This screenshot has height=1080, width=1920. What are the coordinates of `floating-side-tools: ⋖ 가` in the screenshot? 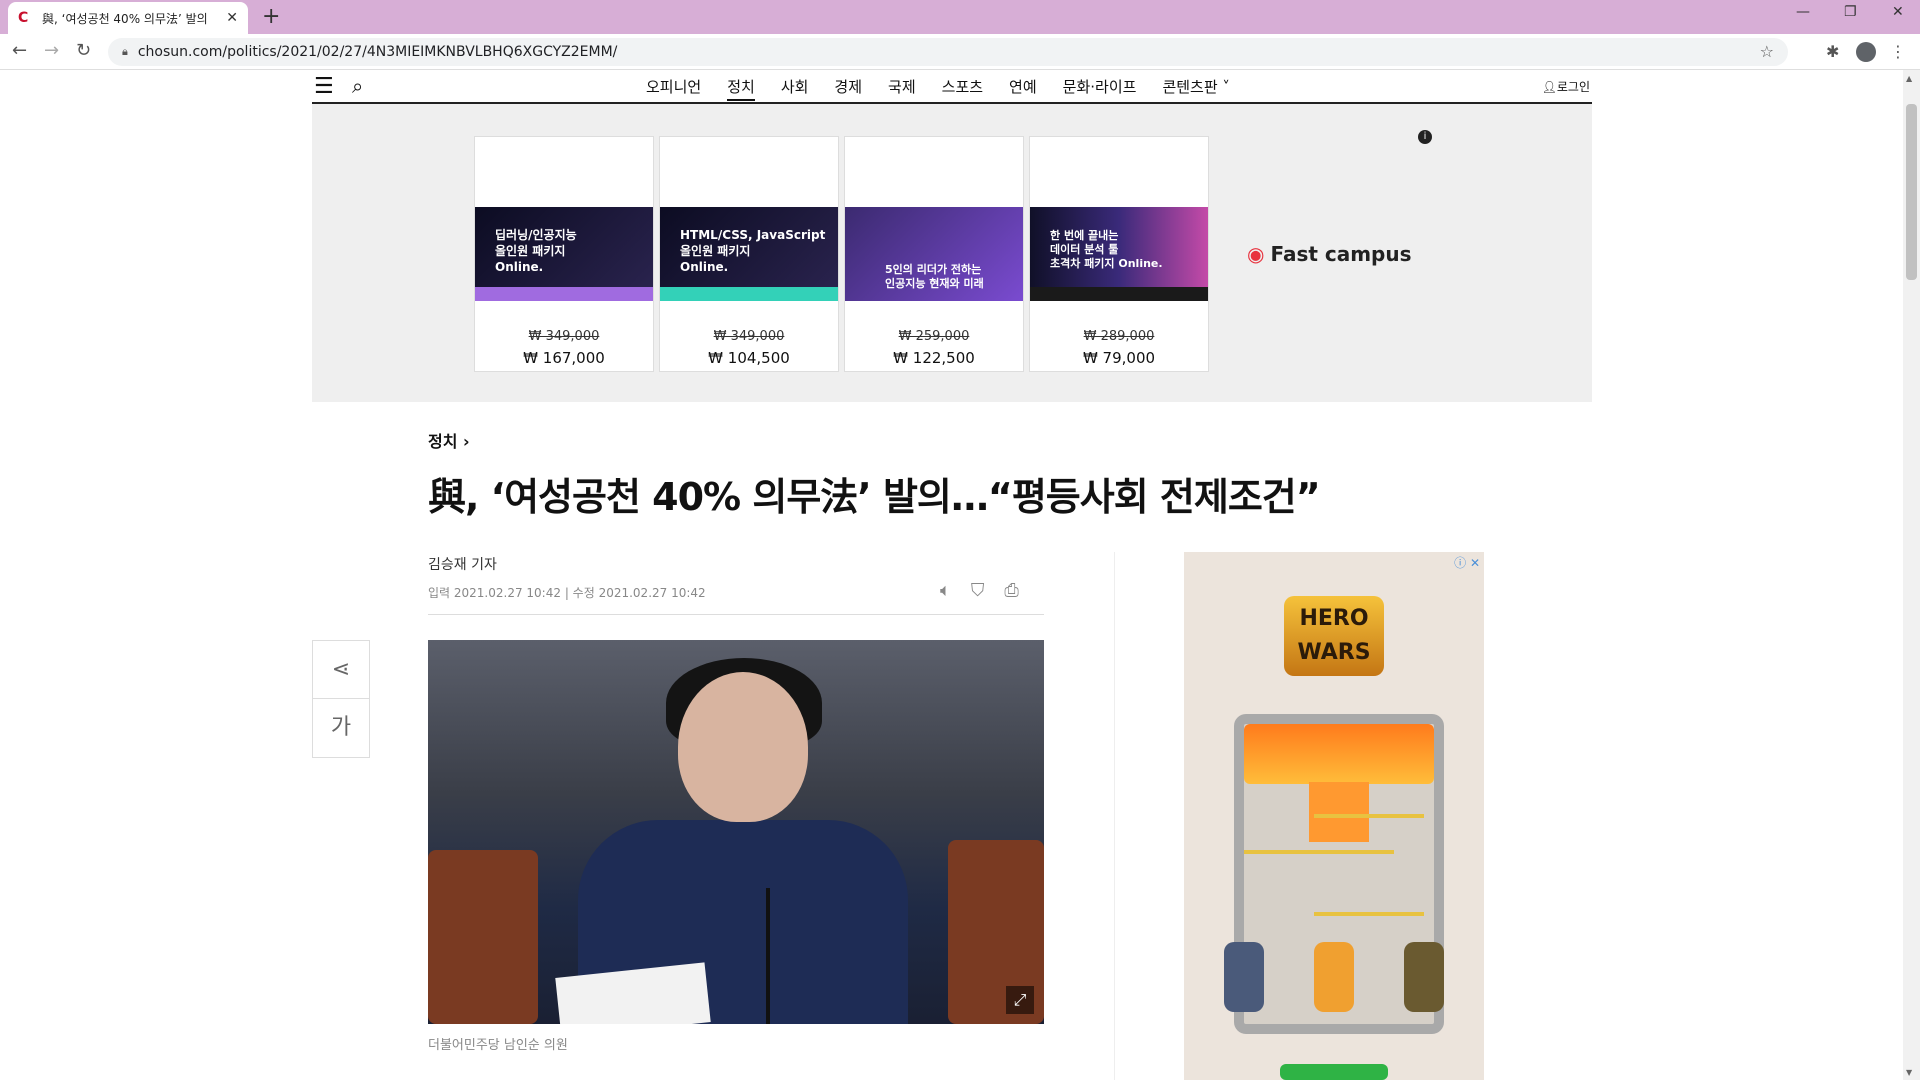 It's located at (341, 699).